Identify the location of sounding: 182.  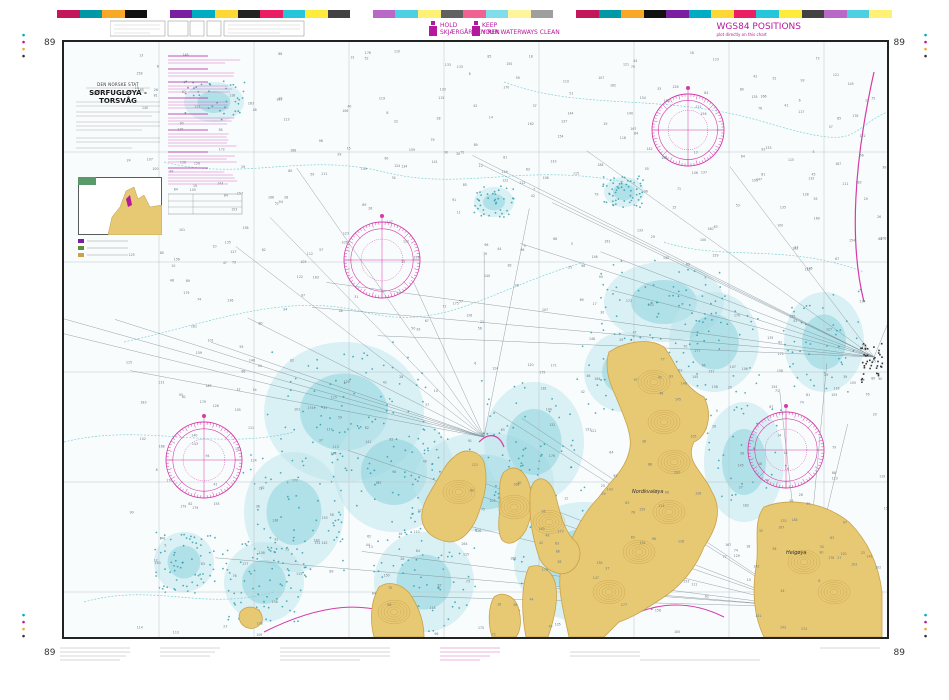
(795, 248).